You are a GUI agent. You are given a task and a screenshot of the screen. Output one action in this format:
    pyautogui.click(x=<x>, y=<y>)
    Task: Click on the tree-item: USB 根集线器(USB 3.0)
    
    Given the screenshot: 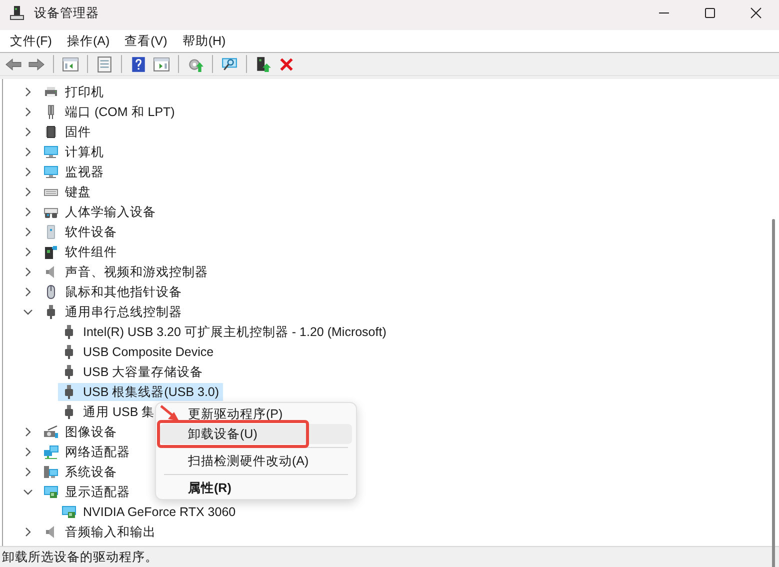 What is the action you would take?
    pyautogui.click(x=141, y=392)
    